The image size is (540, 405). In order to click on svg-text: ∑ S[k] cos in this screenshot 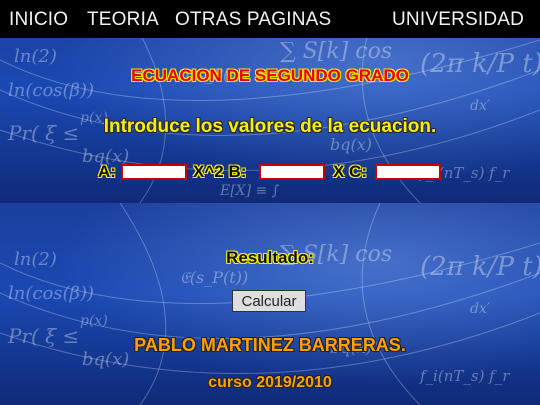, I will do `click(336, 51)`.